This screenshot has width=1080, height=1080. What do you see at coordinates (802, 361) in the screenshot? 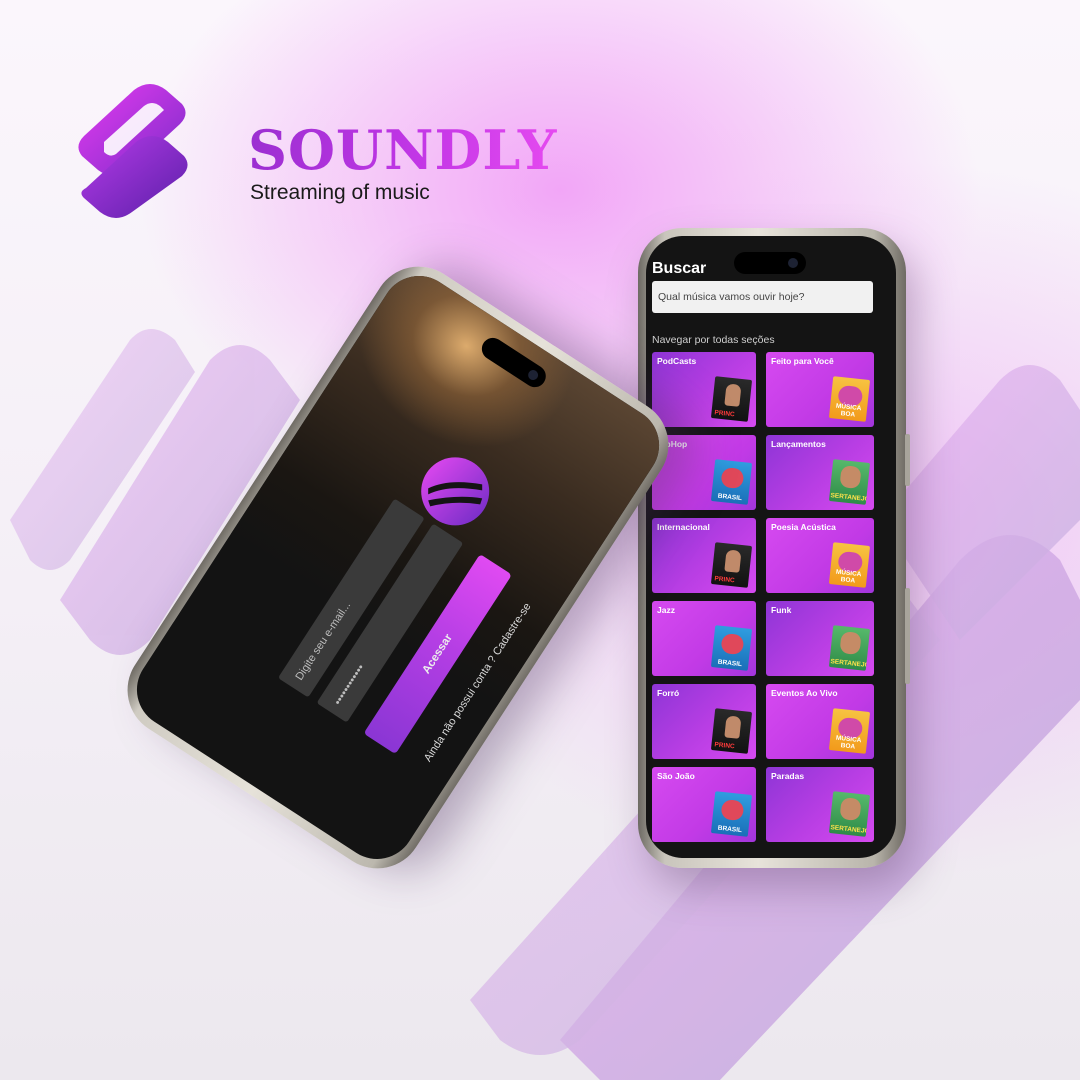
I see `category-label: Feito para Você` at bounding box center [802, 361].